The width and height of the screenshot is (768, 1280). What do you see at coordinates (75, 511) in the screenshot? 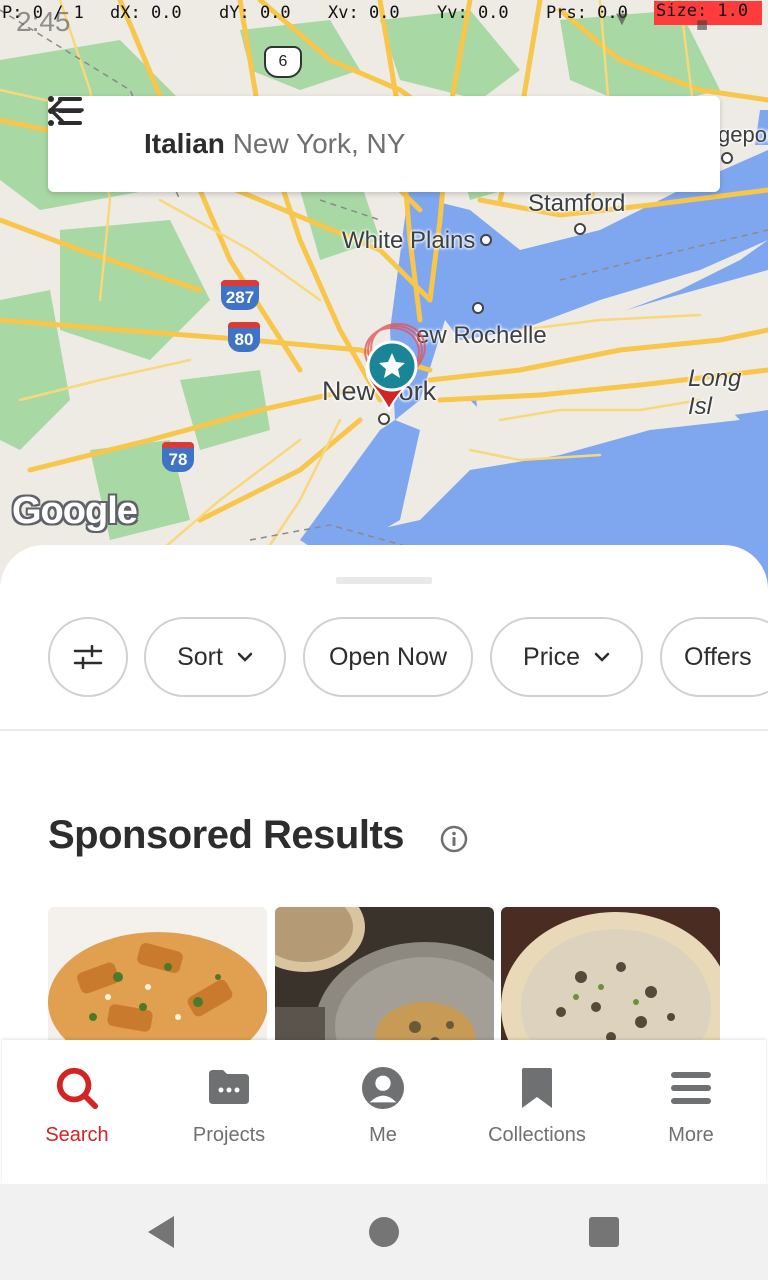
I see `google-attribution: Google` at bounding box center [75, 511].